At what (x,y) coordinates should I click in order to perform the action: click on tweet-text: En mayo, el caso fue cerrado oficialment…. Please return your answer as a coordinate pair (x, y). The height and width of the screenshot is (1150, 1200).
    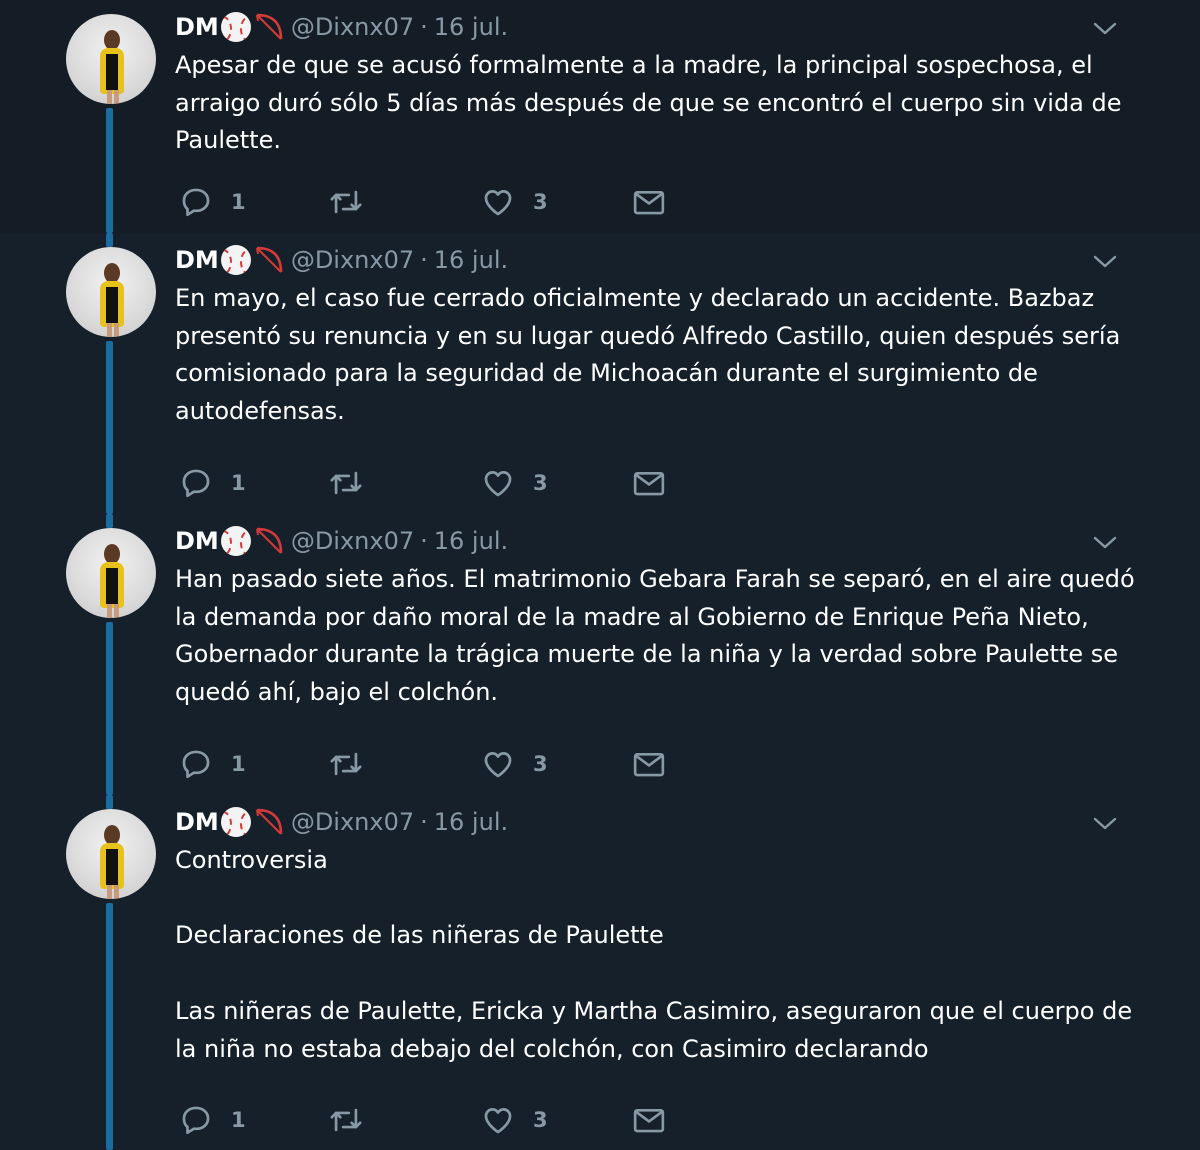
    Looking at the image, I should click on (648, 355).